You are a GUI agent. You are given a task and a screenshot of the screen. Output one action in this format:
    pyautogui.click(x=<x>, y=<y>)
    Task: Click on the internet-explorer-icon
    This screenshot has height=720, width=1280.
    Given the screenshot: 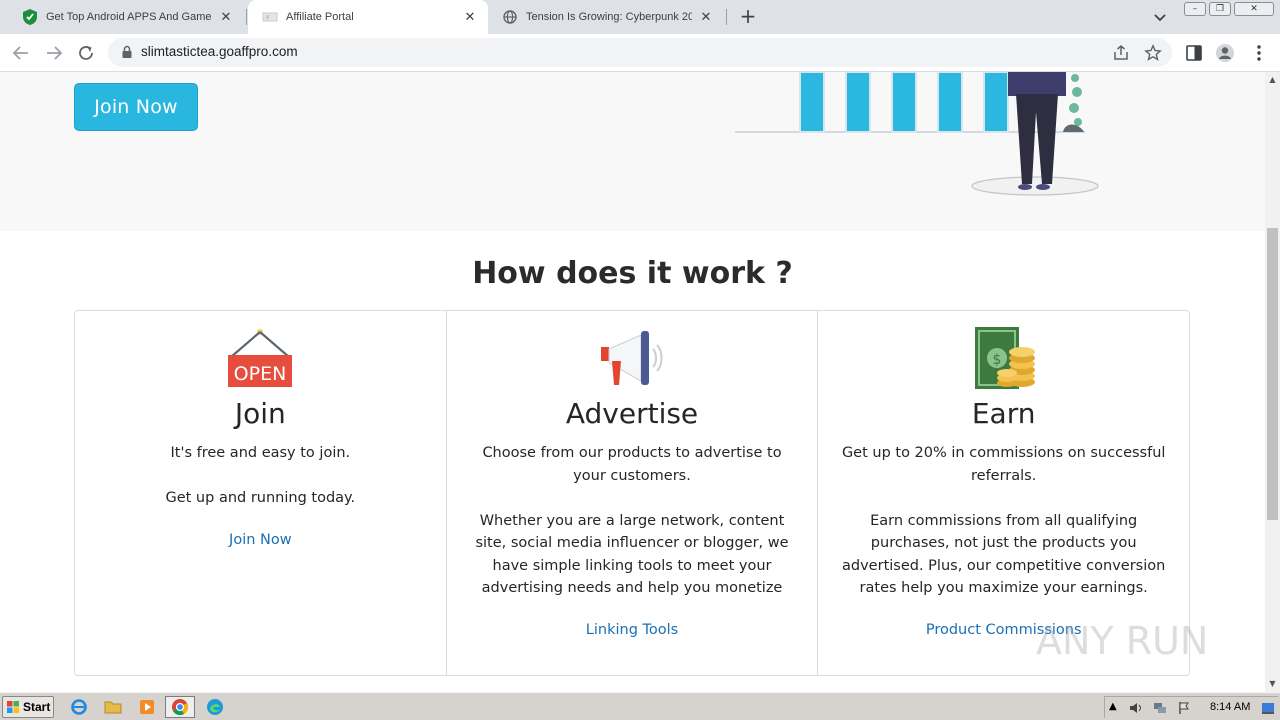 What is the action you would take?
    pyautogui.click(x=79, y=707)
    